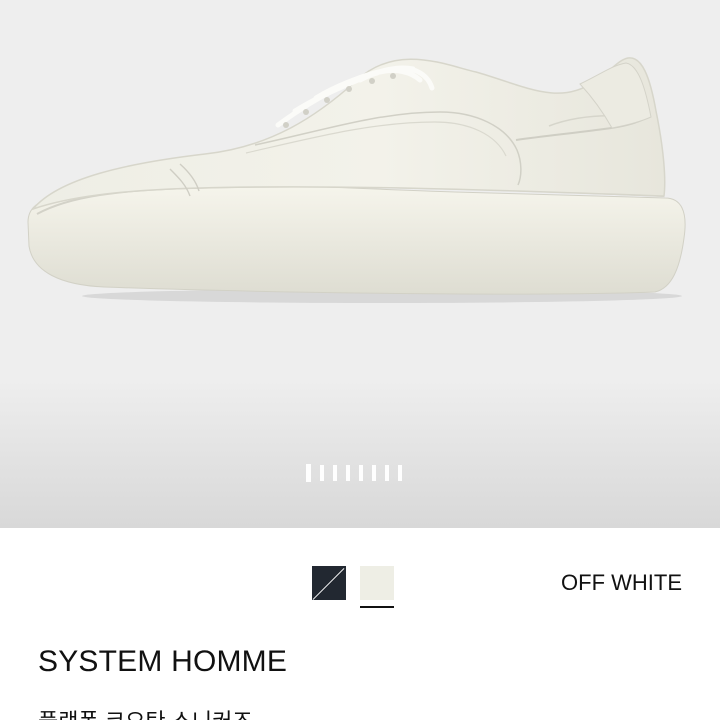  What do you see at coordinates (377, 587) in the screenshot?
I see `off-white-color-swatch` at bounding box center [377, 587].